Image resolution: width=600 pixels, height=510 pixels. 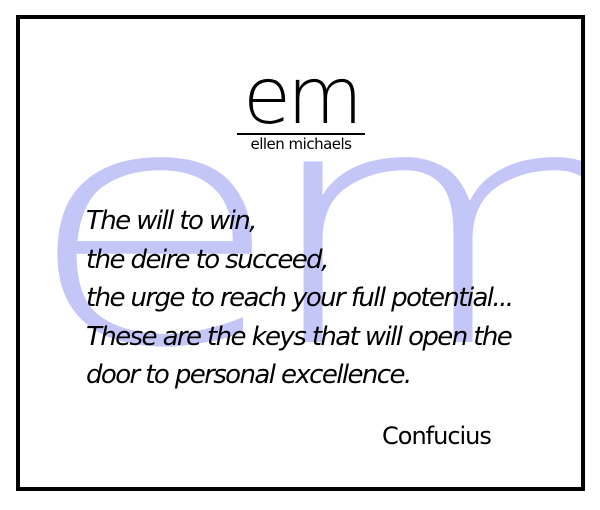 What do you see at coordinates (299, 336) in the screenshot?
I see `quote-line: These are the keys that will open the` at bounding box center [299, 336].